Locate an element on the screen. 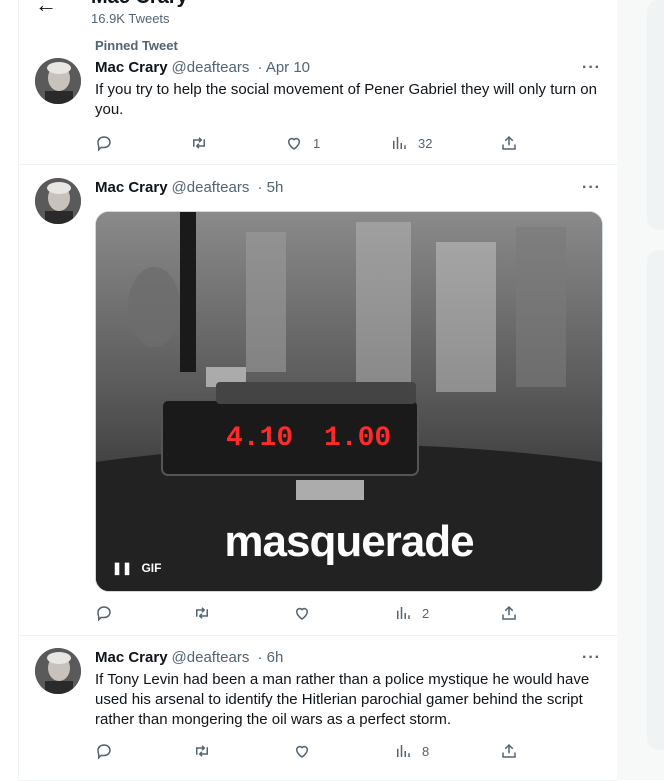  tweet-time: · Apr 10 is located at coordinates (284, 67).